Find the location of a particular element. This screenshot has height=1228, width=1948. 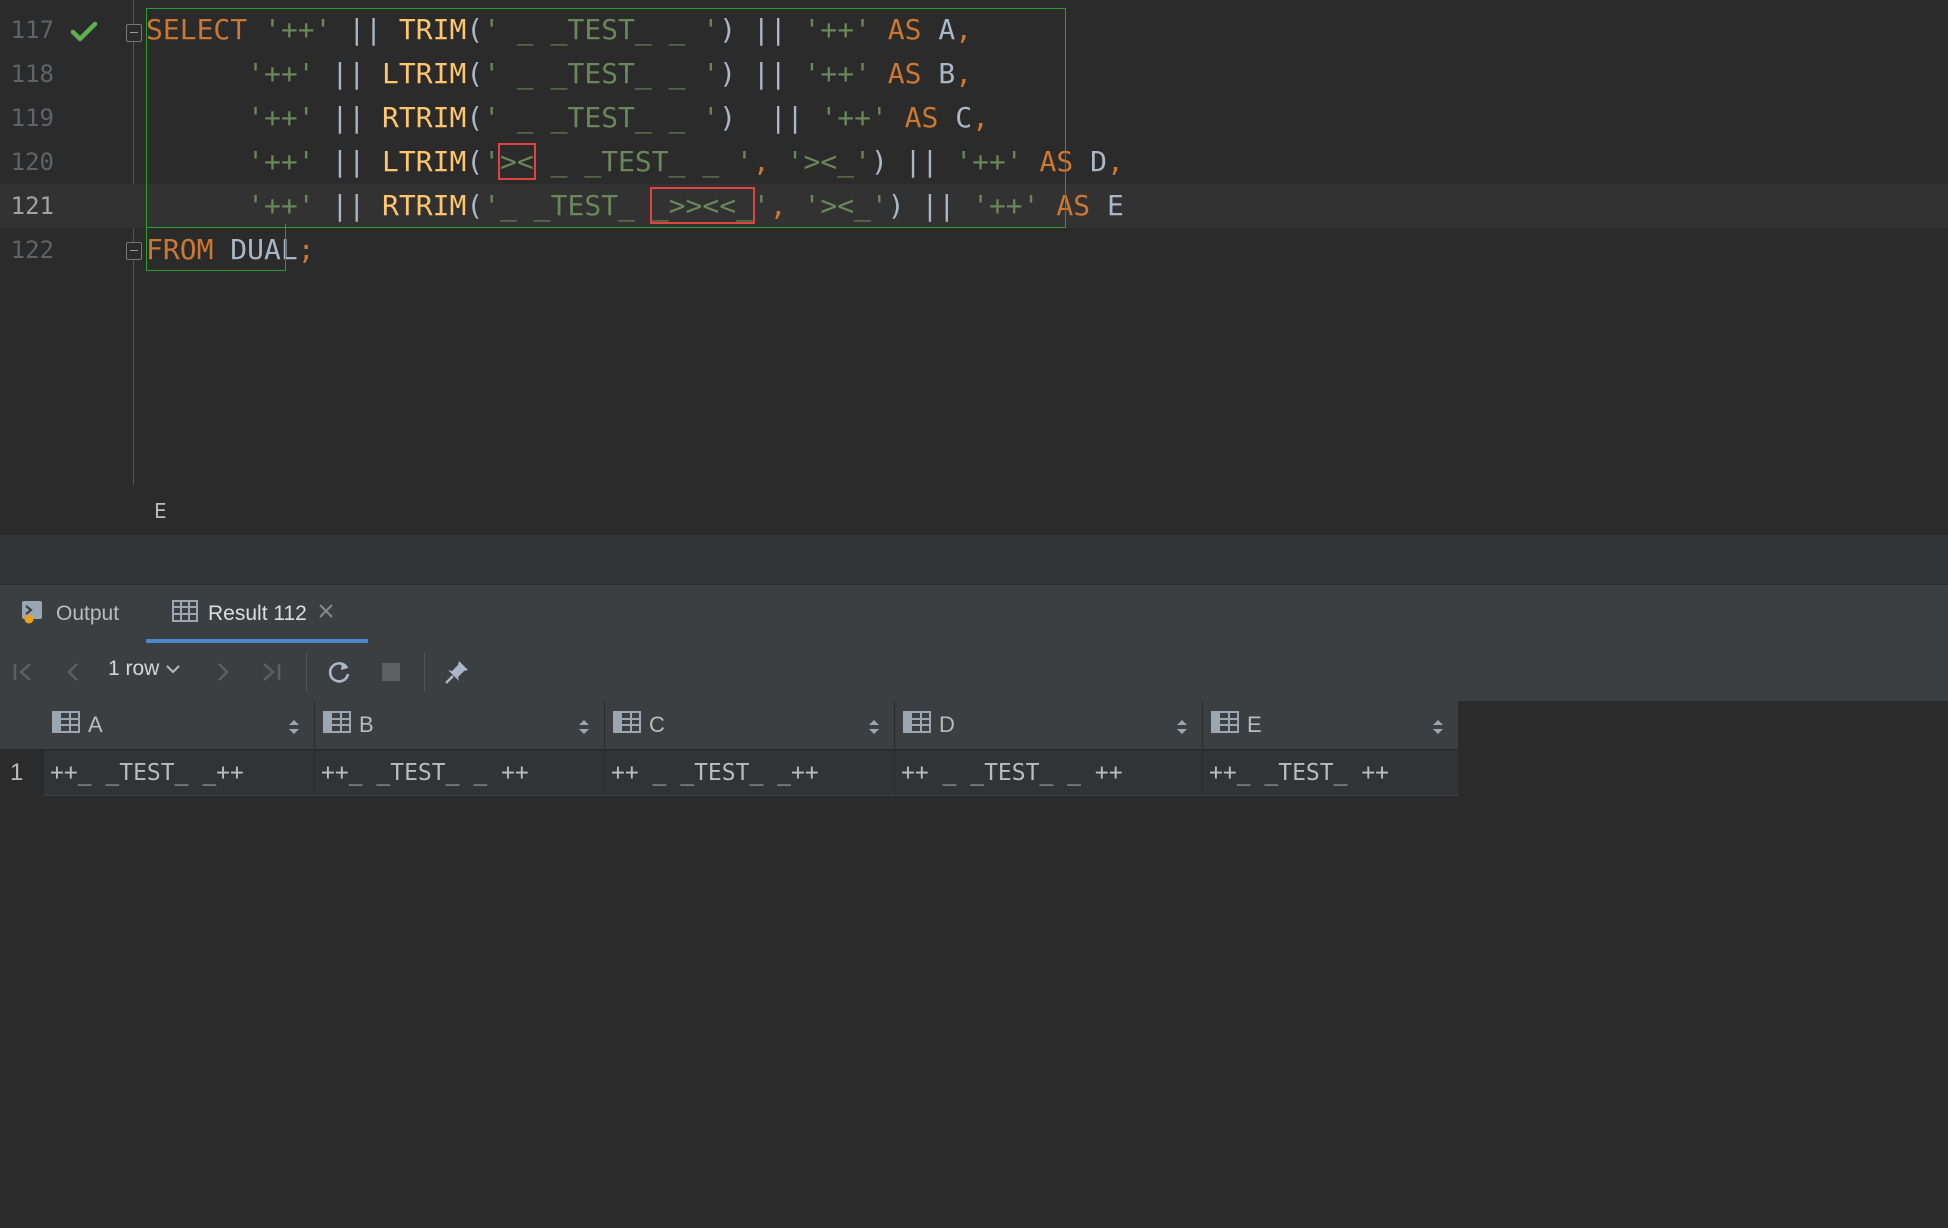

column-name: B is located at coordinates (366, 724).